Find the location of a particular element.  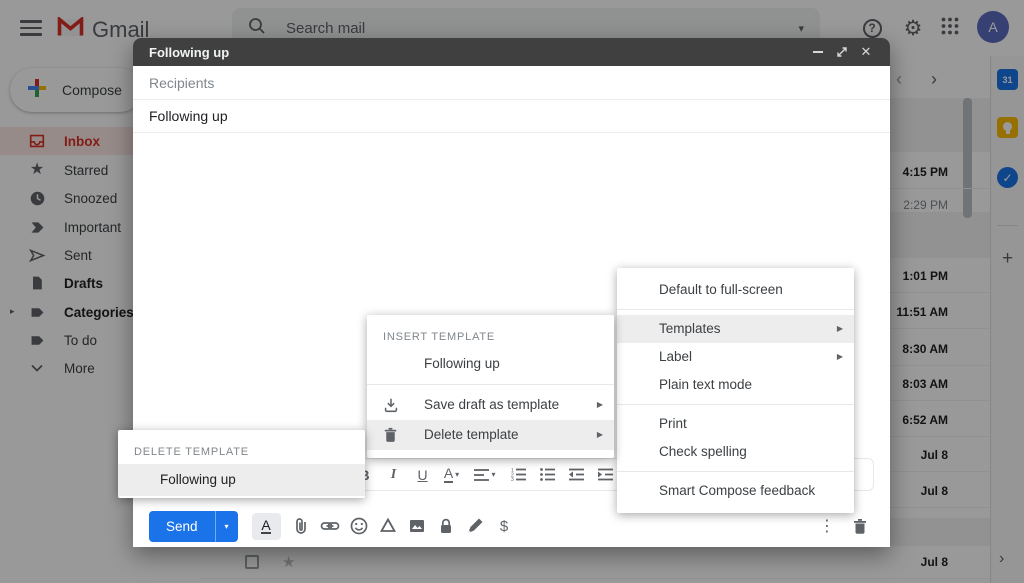

subject-field is located at coordinates (511, 116).